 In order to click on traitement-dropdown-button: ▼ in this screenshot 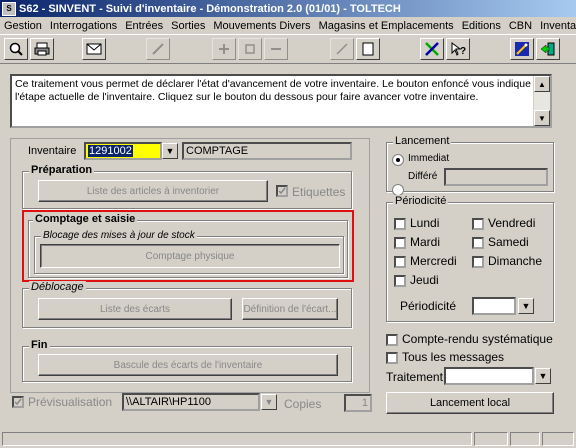, I will do `click(543, 376)`.